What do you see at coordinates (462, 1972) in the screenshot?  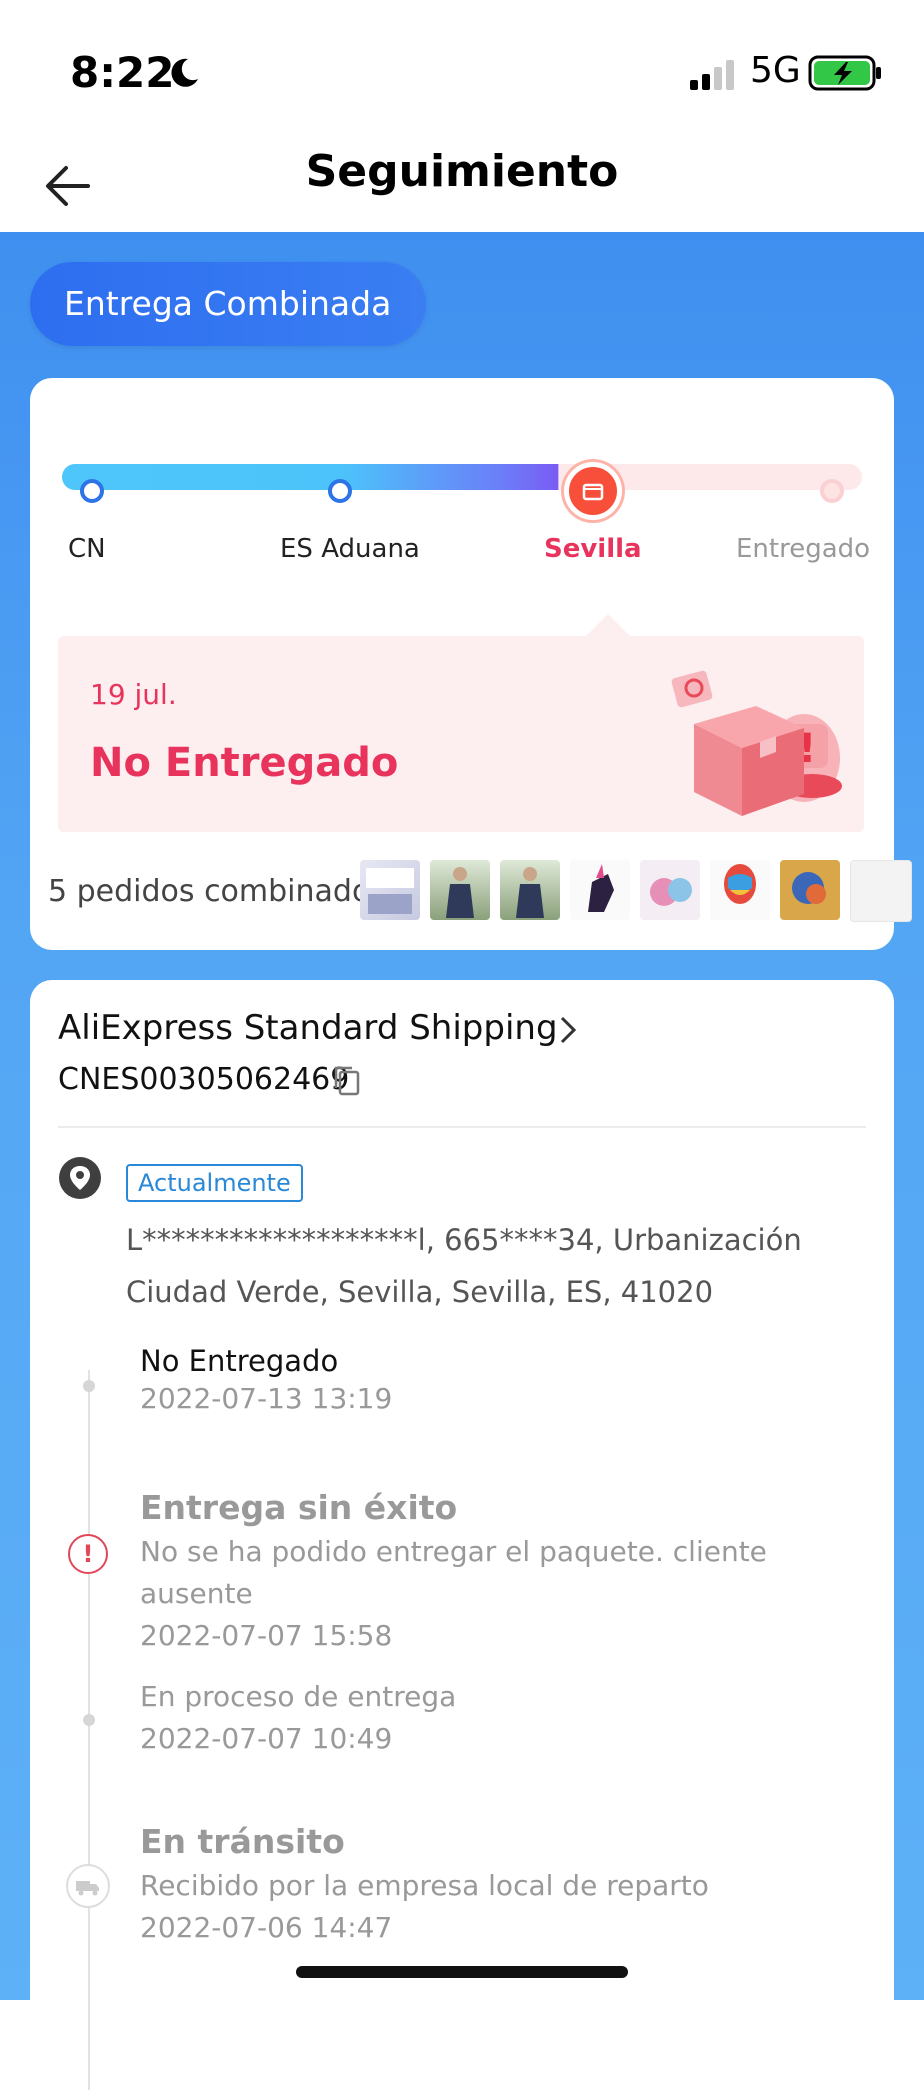 I see `home-indicator` at bounding box center [462, 1972].